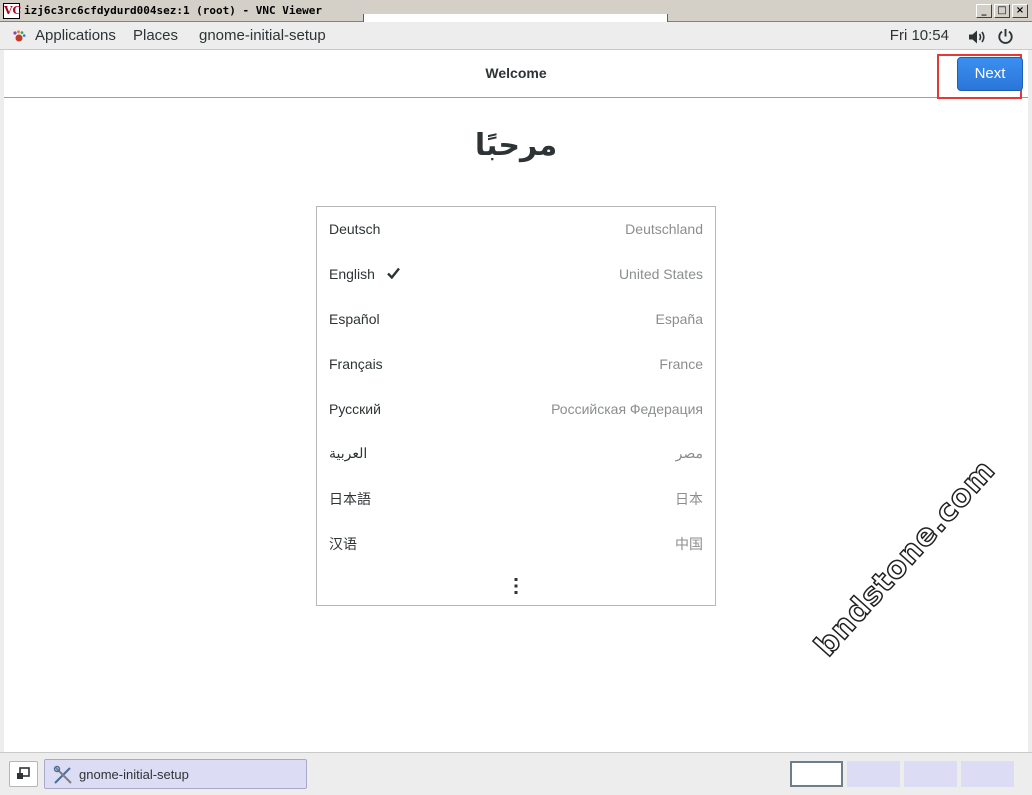 Image resolution: width=1032 pixels, height=795 pixels. What do you see at coordinates (990, 74) in the screenshot?
I see `next-button: Next` at bounding box center [990, 74].